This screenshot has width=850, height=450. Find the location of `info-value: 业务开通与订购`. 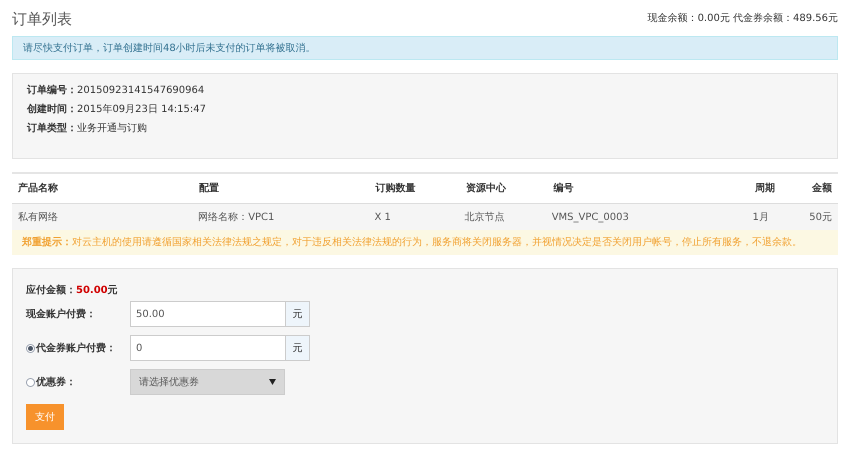

info-value: 业务开通与订购 is located at coordinates (112, 129).